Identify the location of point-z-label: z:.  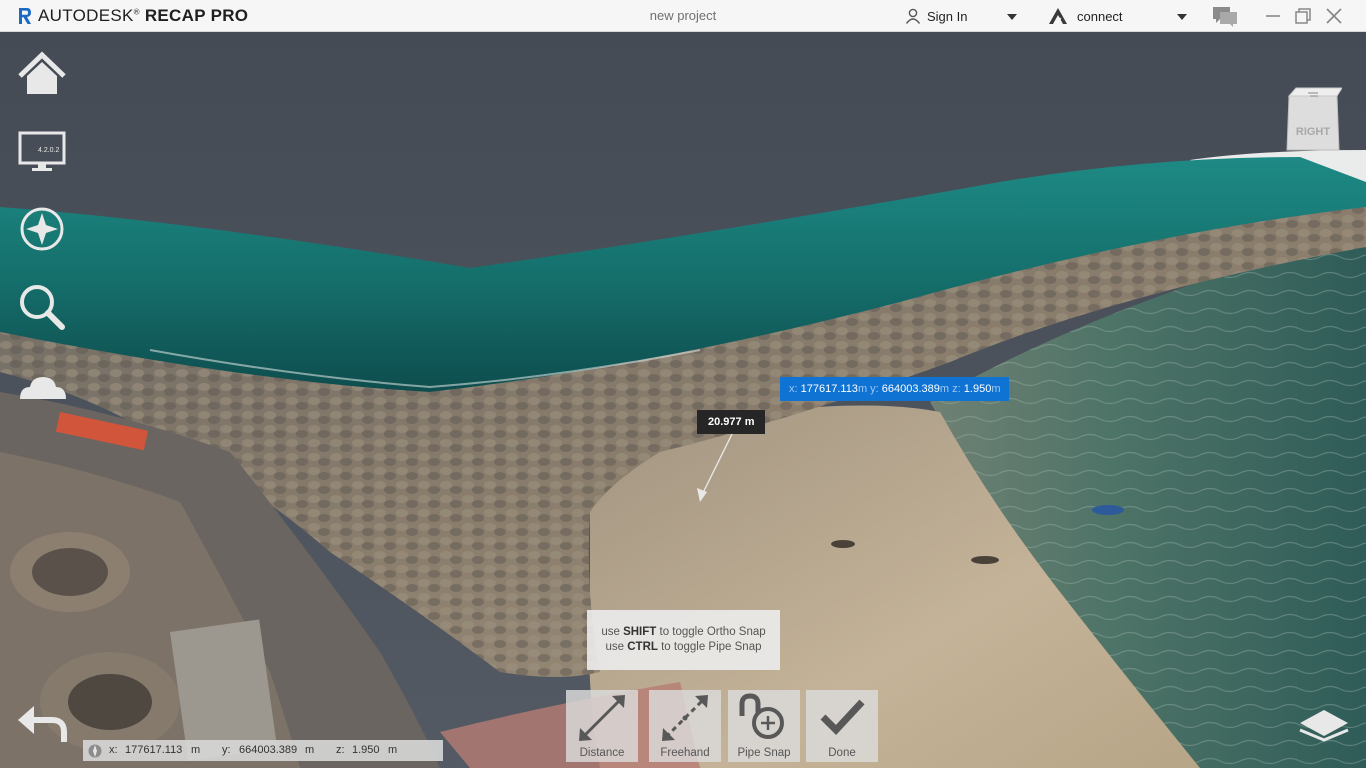
(956, 389).